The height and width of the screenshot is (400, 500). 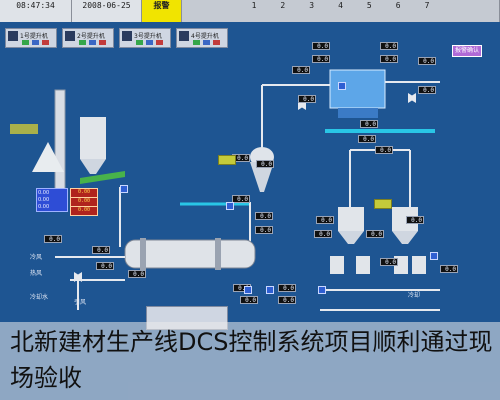 What do you see at coordinates (325, 220) in the screenshot?
I see `readout-25: 0.0` at bounding box center [325, 220].